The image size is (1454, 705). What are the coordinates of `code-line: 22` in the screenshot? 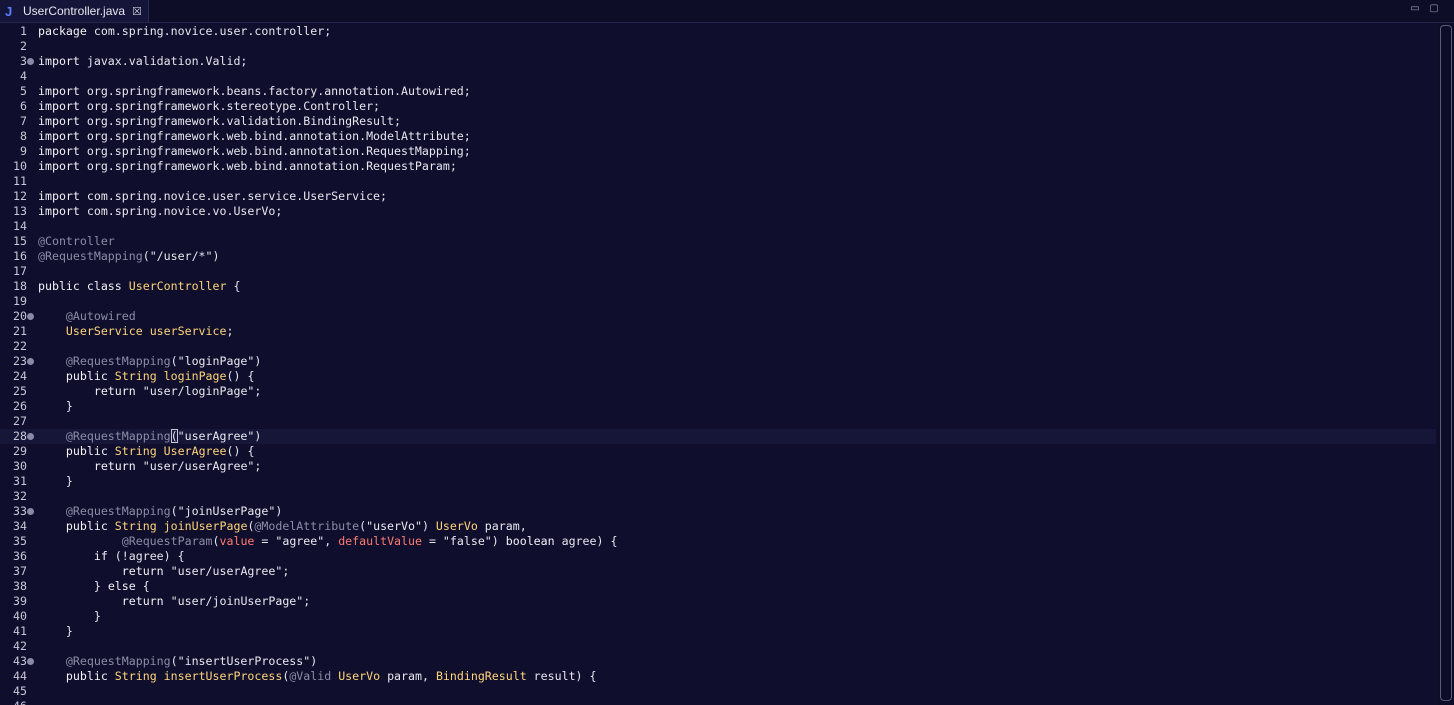 It's located at (718, 346).